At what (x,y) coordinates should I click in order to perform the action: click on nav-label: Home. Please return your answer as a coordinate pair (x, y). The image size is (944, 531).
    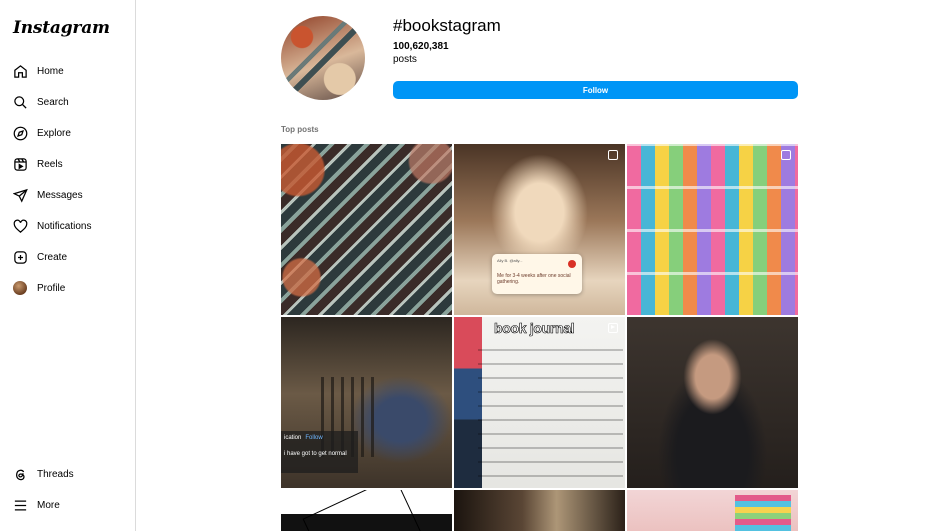
    Looking at the image, I should click on (50, 71).